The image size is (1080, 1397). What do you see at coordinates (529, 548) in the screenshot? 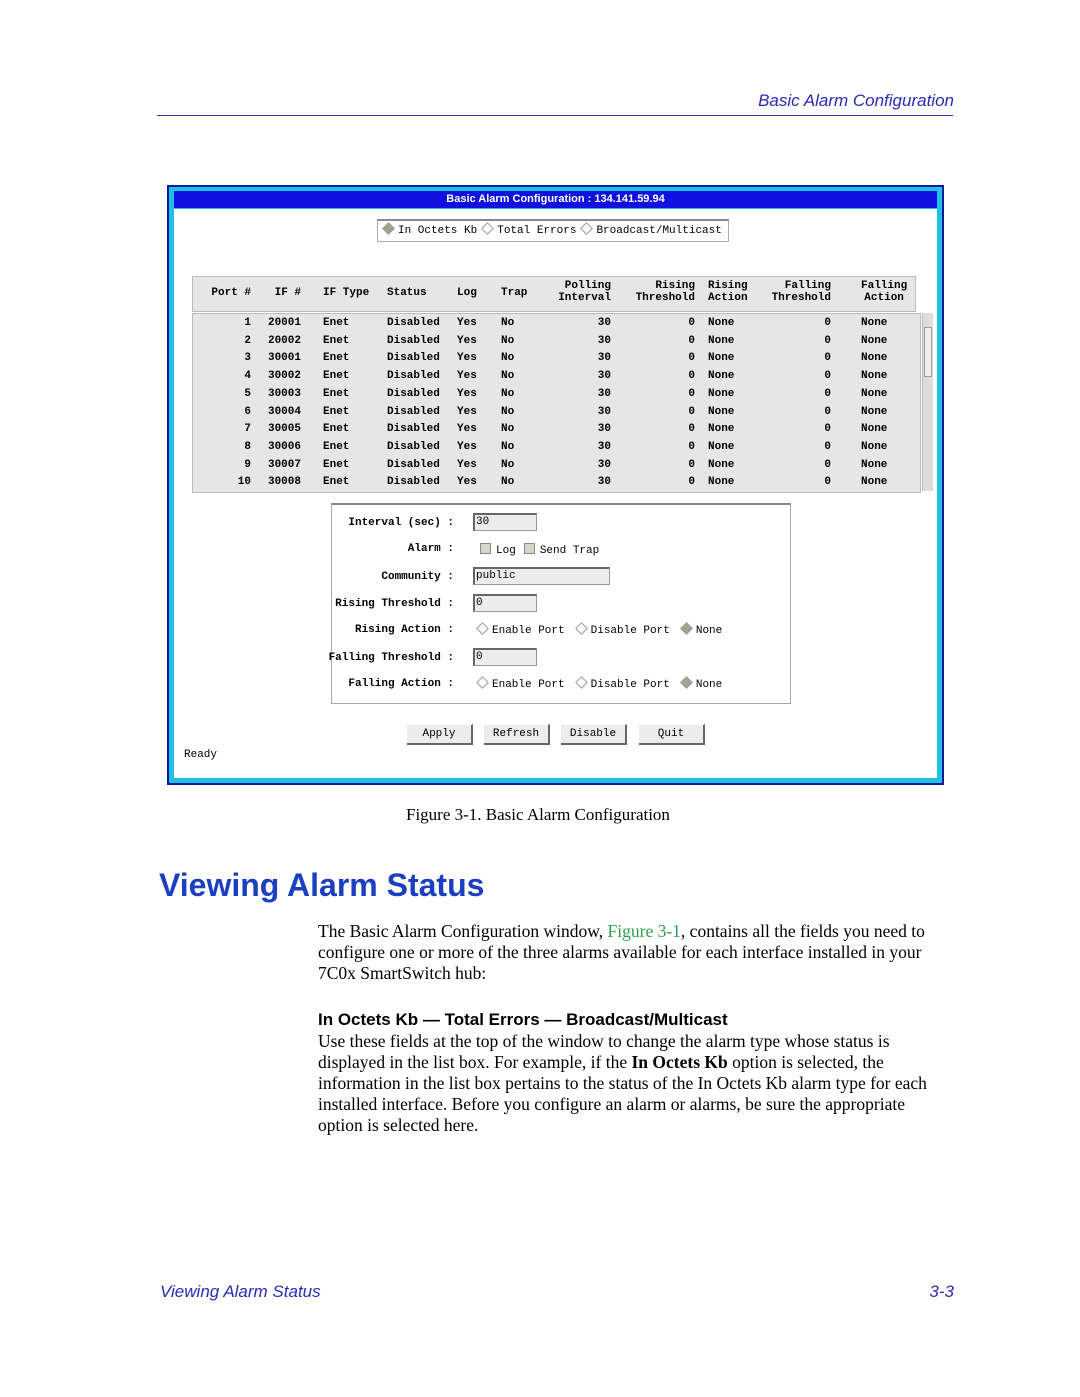
I see `send-trap-checkbox` at bounding box center [529, 548].